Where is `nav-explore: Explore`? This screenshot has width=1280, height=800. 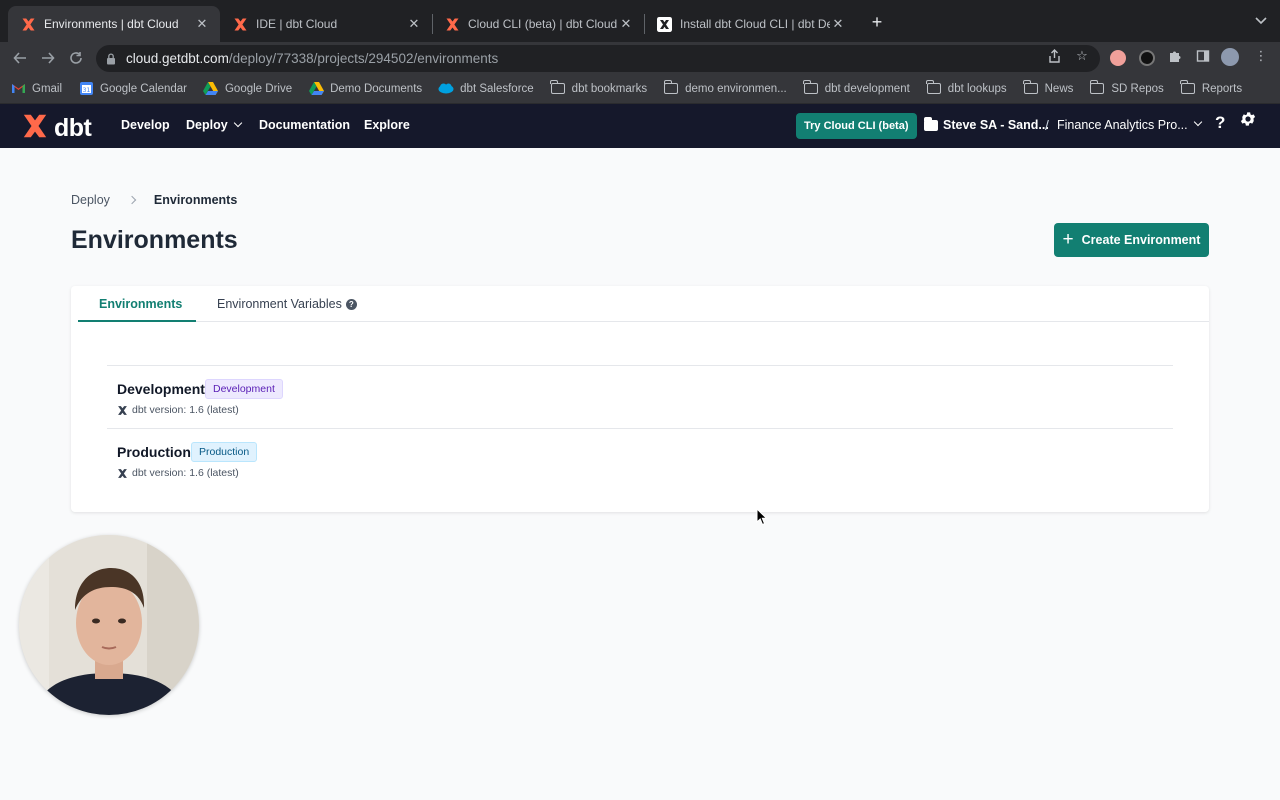
nav-explore: Explore is located at coordinates (387, 125).